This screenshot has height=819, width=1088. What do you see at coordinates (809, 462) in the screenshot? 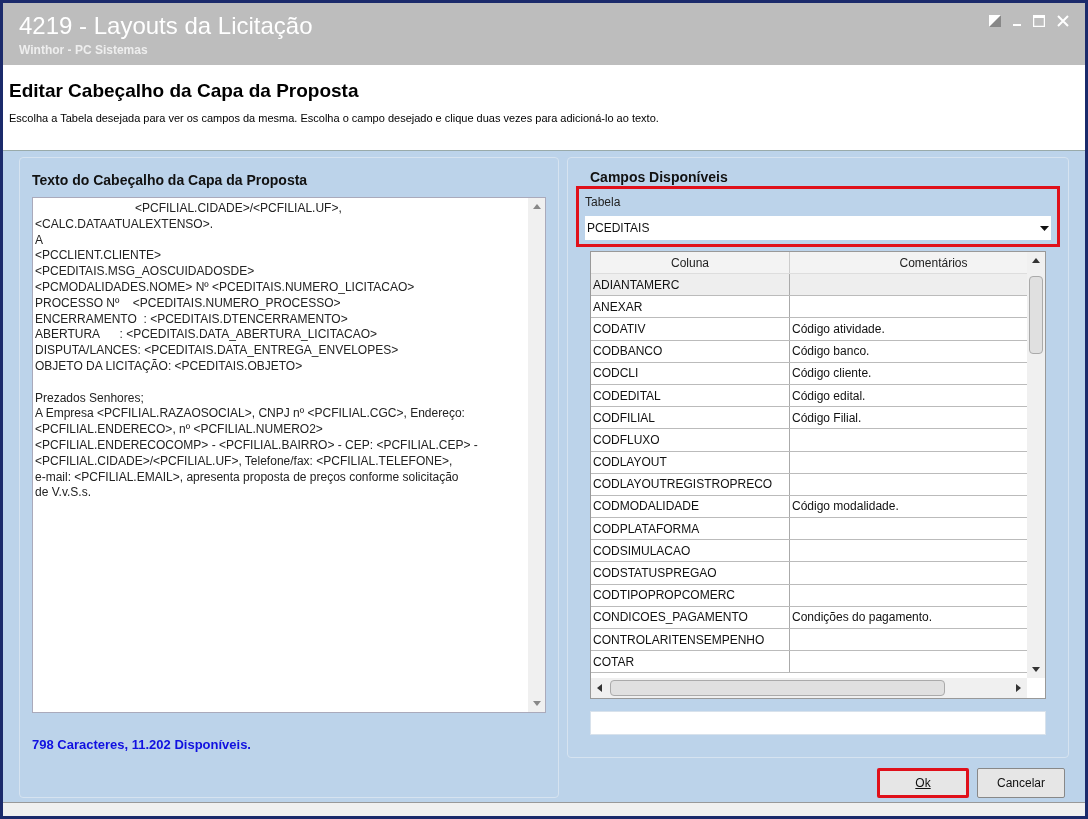
I see `table-row: CODLAYOUT` at bounding box center [809, 462].